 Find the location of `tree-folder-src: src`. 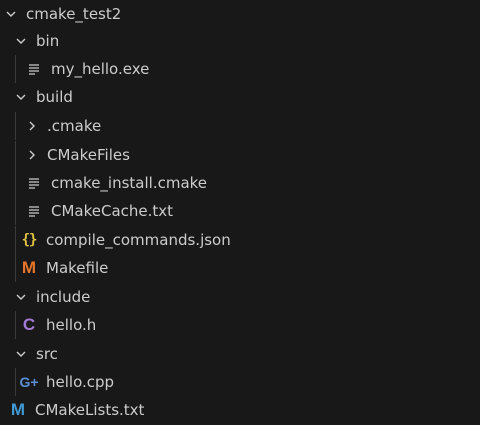

tree-folder-src: src is located at coordinates (240, 354).